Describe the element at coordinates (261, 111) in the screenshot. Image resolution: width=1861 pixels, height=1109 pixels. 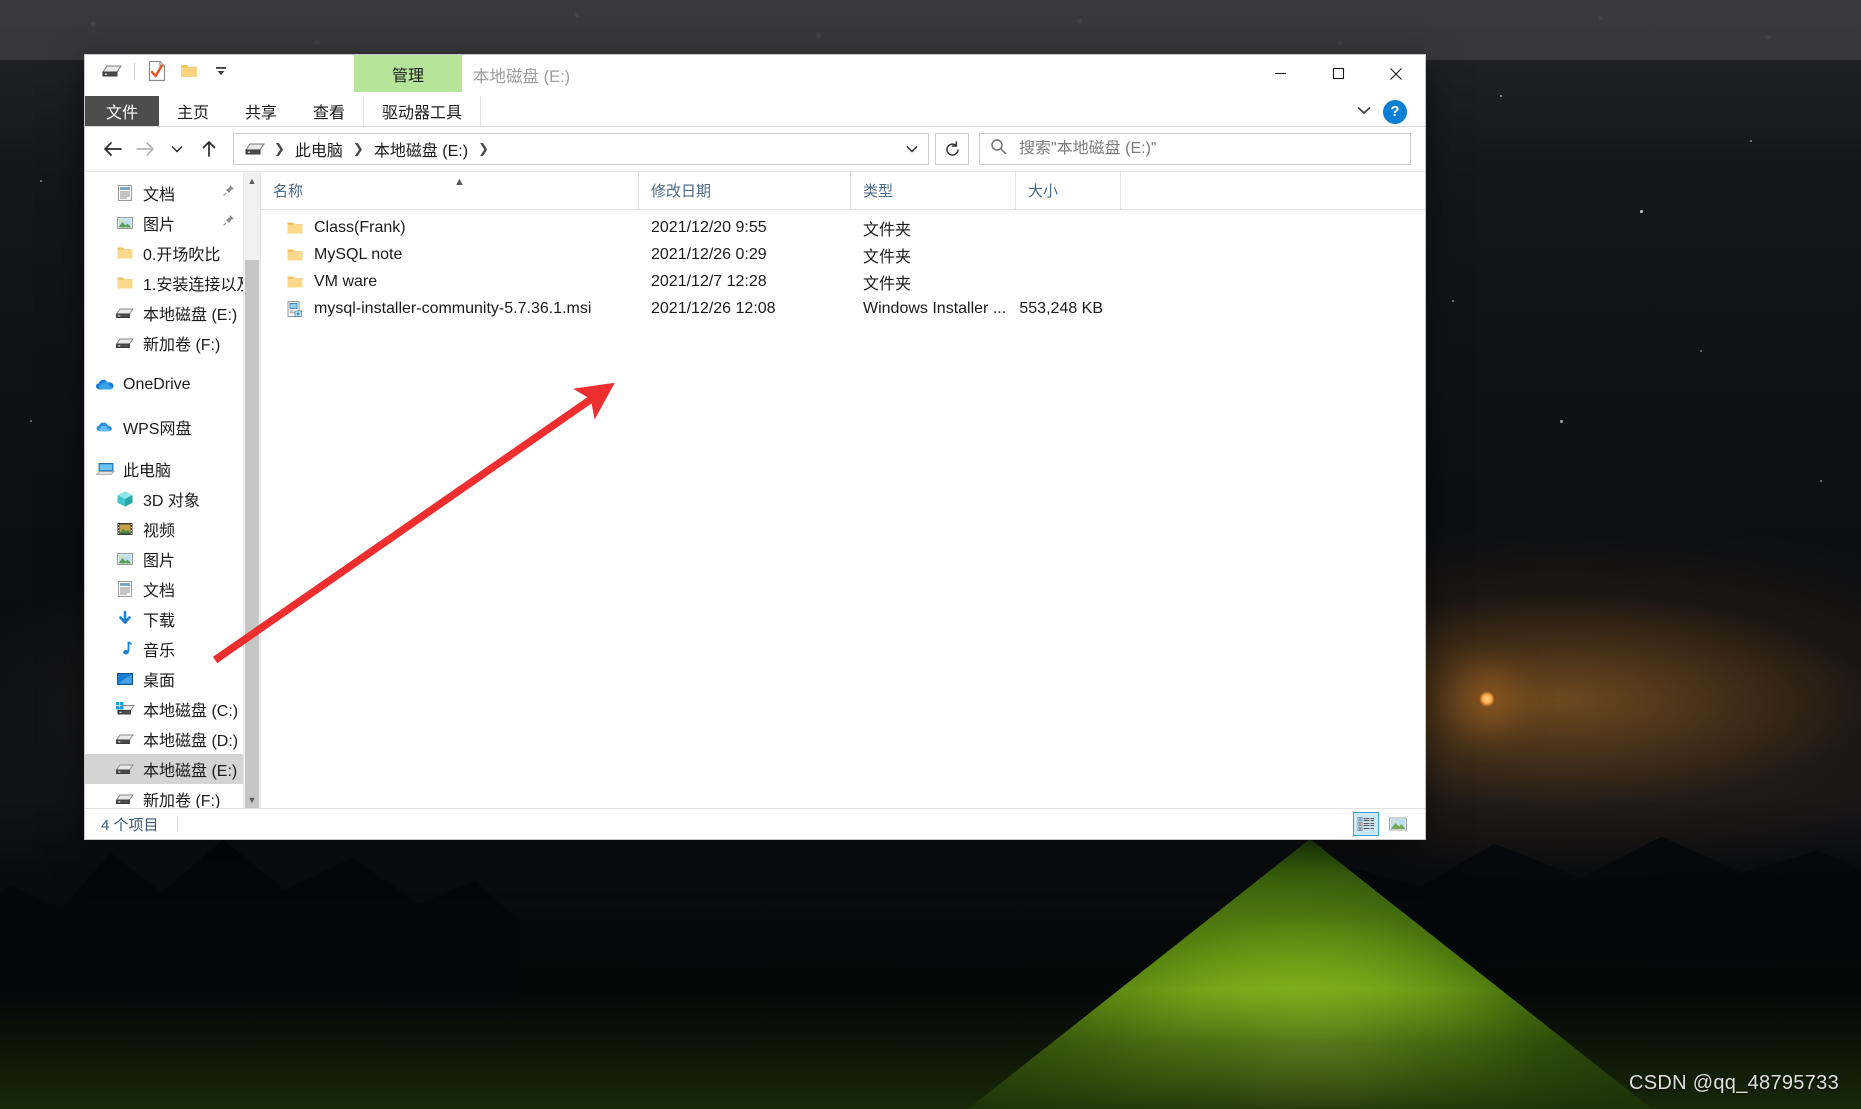
I see `tab-share: 共享` at that location.